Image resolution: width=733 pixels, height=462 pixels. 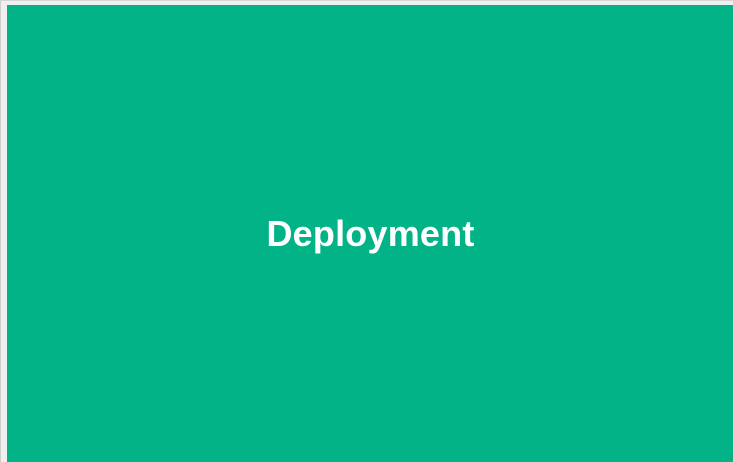 I want to click on tile-title: Deployment, so click(x=370, y=233).